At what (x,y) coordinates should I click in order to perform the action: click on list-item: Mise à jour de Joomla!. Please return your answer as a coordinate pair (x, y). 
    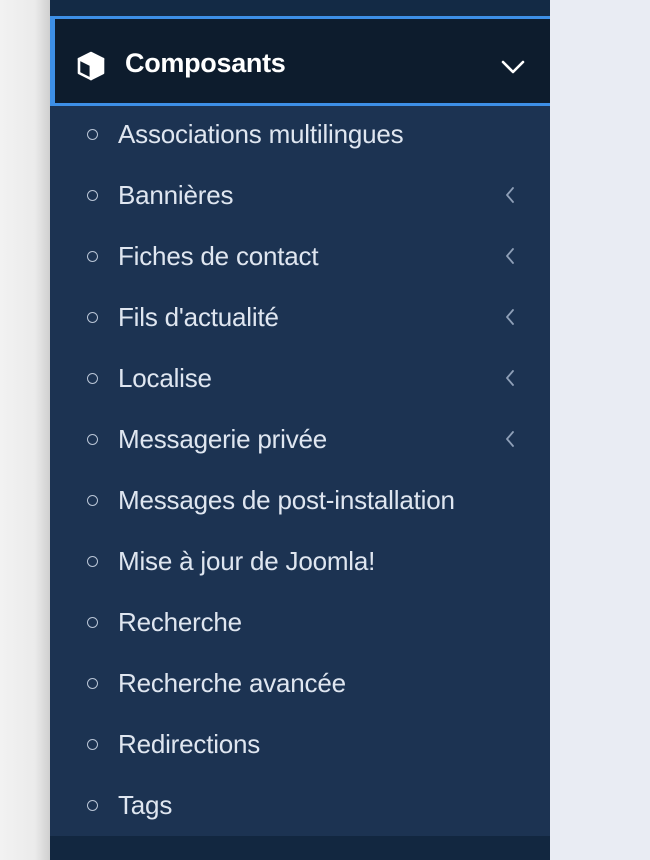
    Looking at the image, I should click on (300, 562).